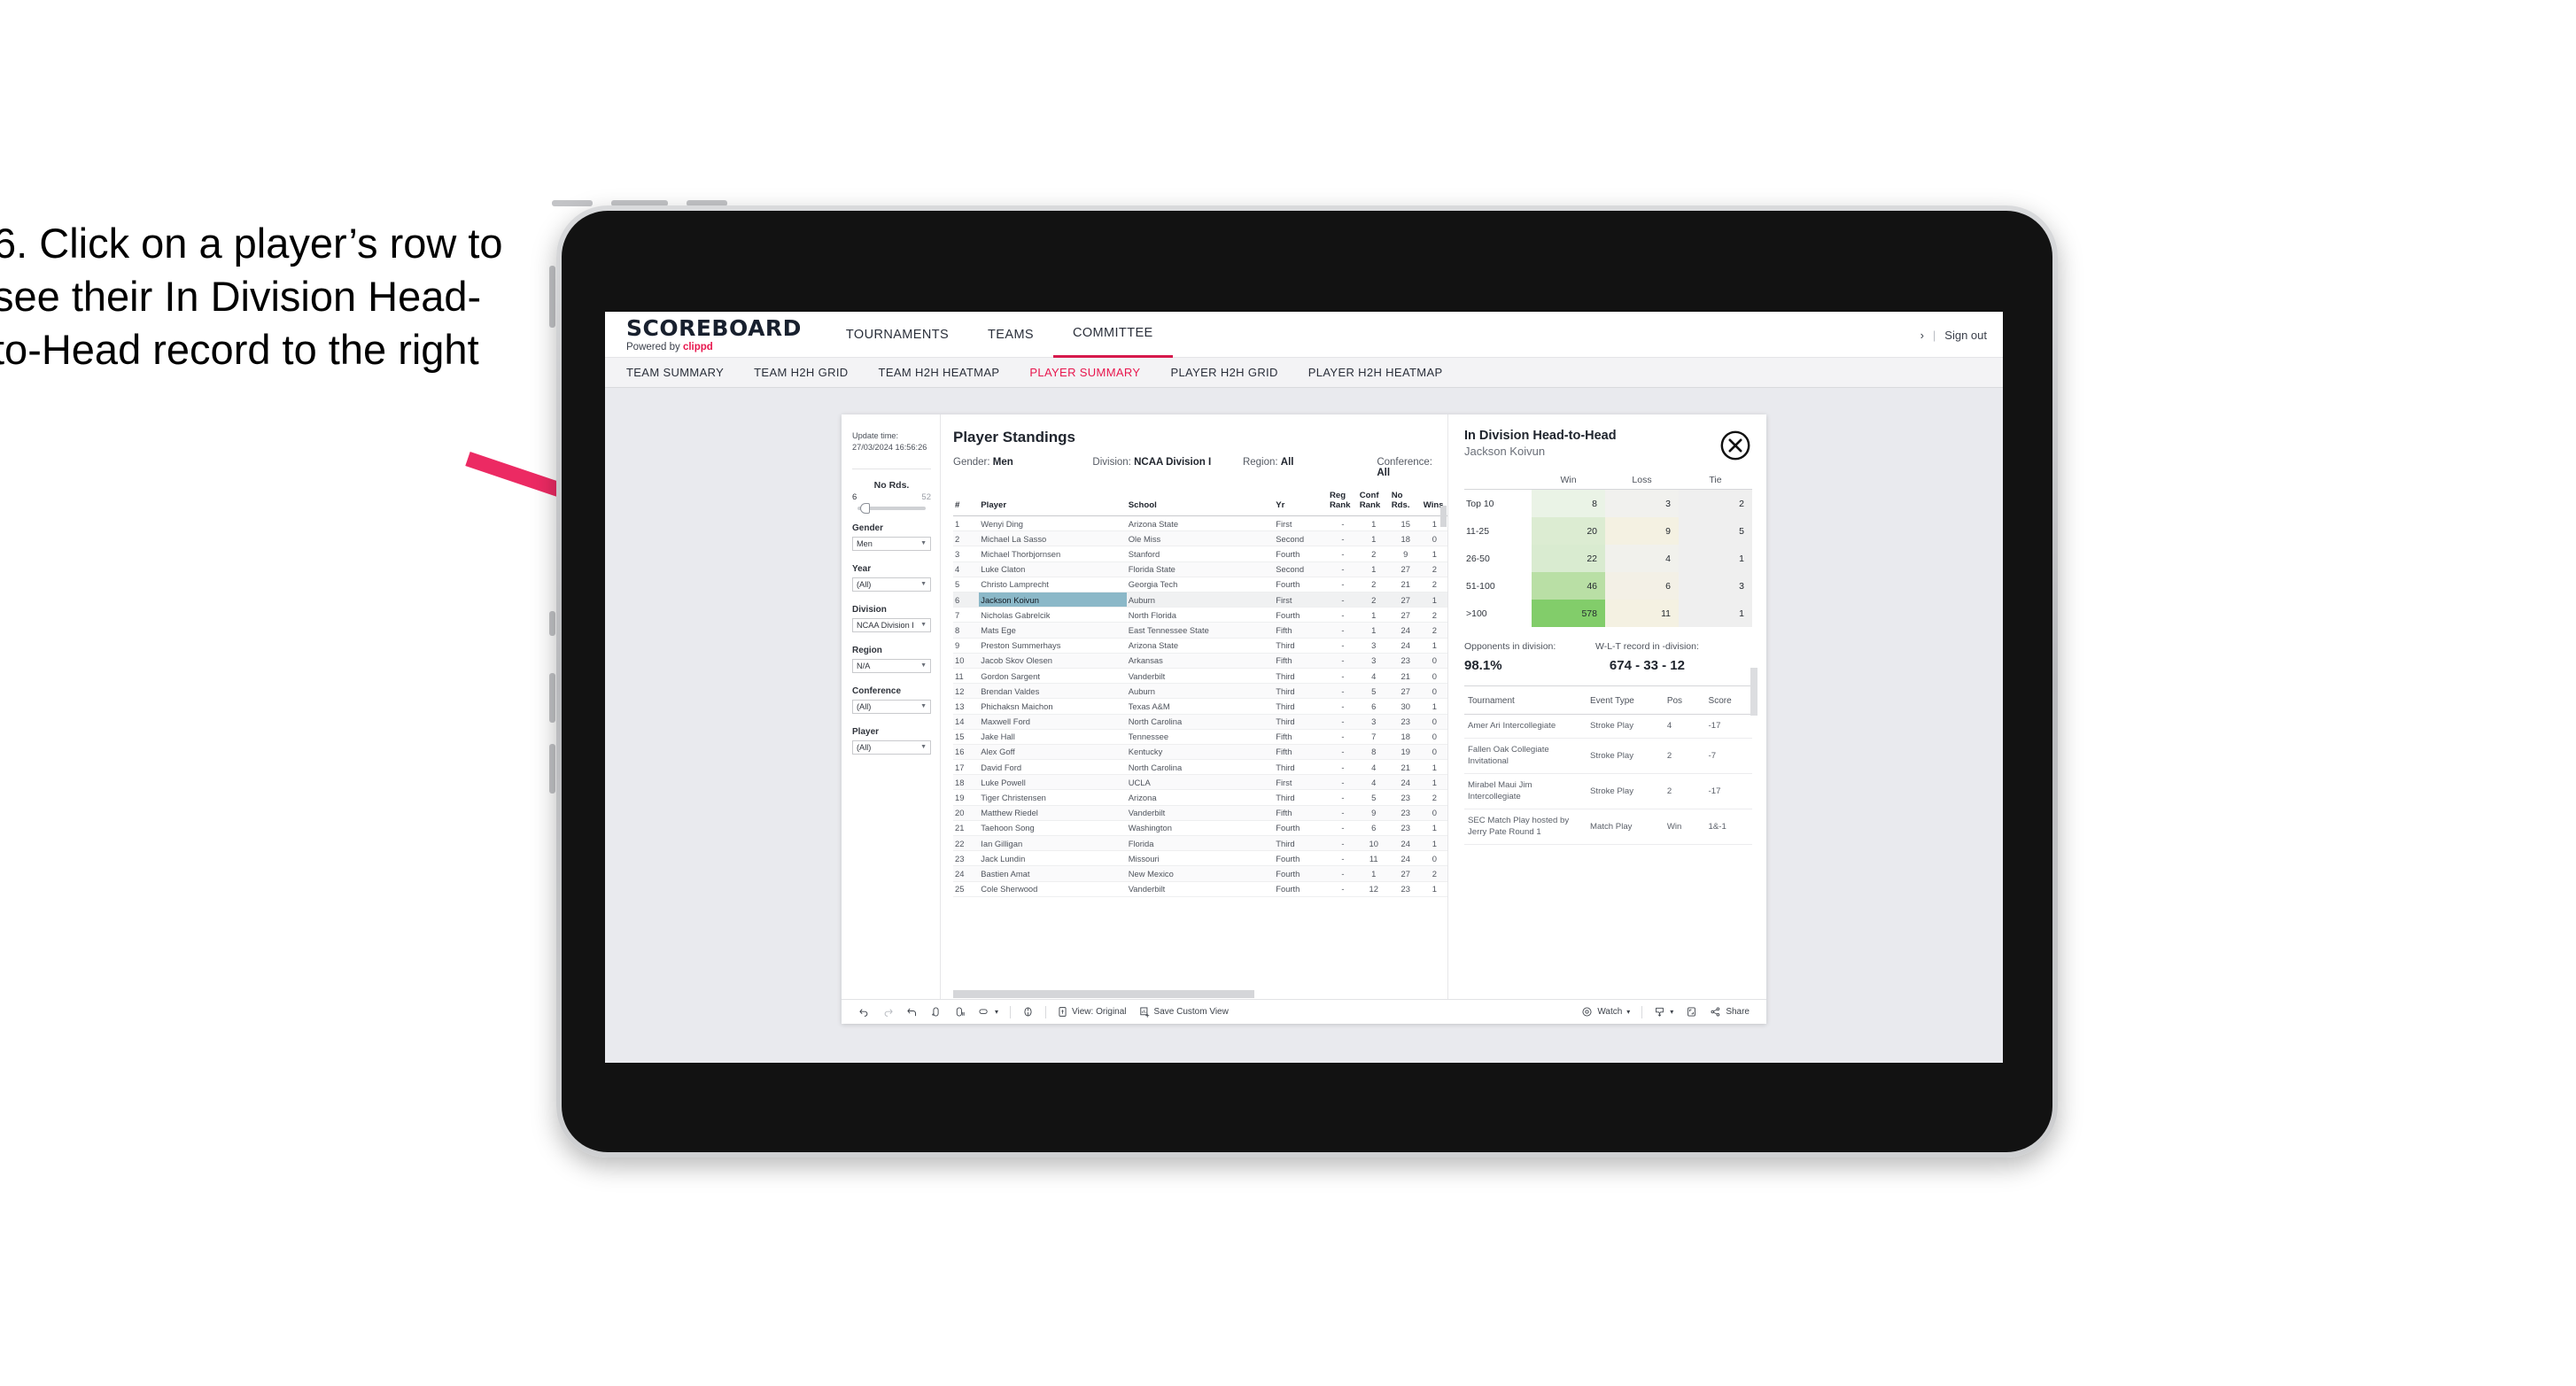 The height and width of the screenshot is (1386, 2576). I want to click on col-yr: Yr, so click(1301, 502).